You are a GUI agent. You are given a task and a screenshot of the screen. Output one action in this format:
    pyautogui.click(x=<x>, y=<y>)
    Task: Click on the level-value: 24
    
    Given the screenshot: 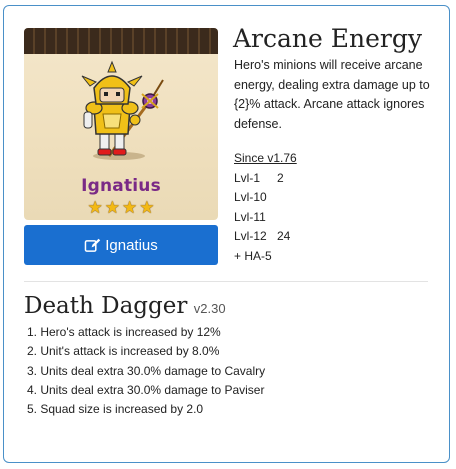 What is the action you would take?
    pyautogui.click(x=284, y=236)
    